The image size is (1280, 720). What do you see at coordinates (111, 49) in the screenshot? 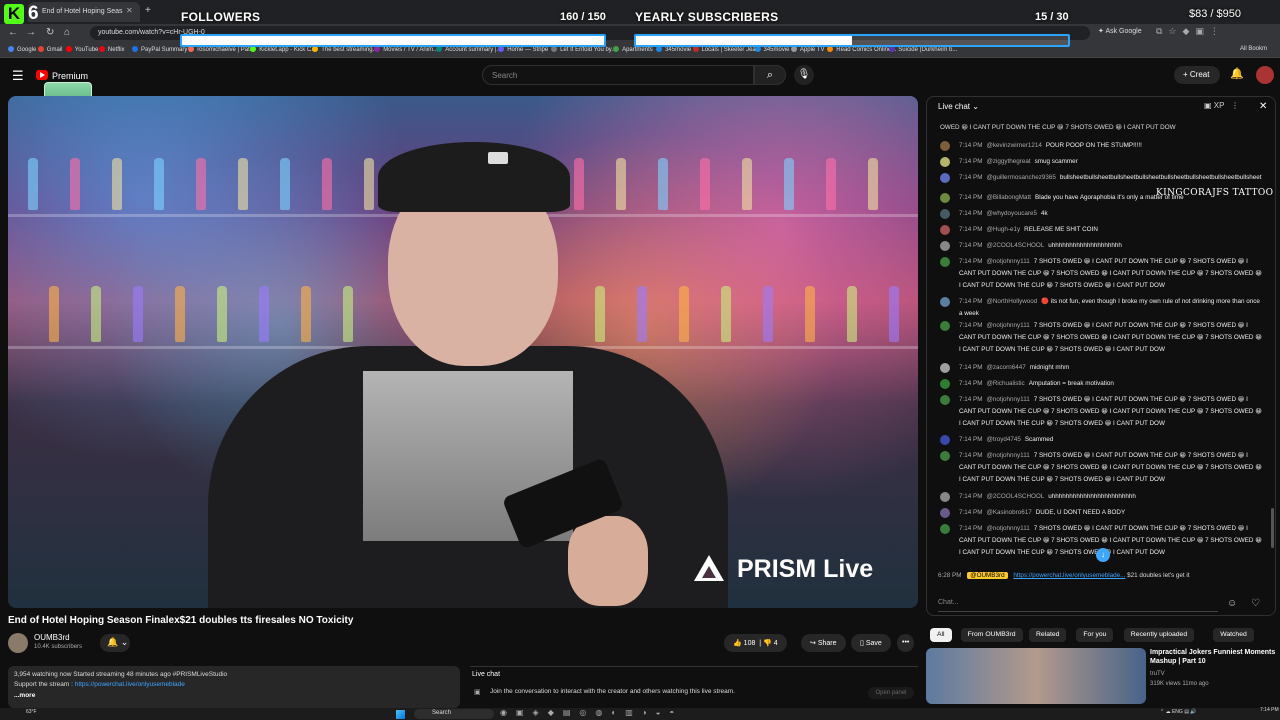
I see `bookmark-item: Netflix` at bounding box center [111, 49].